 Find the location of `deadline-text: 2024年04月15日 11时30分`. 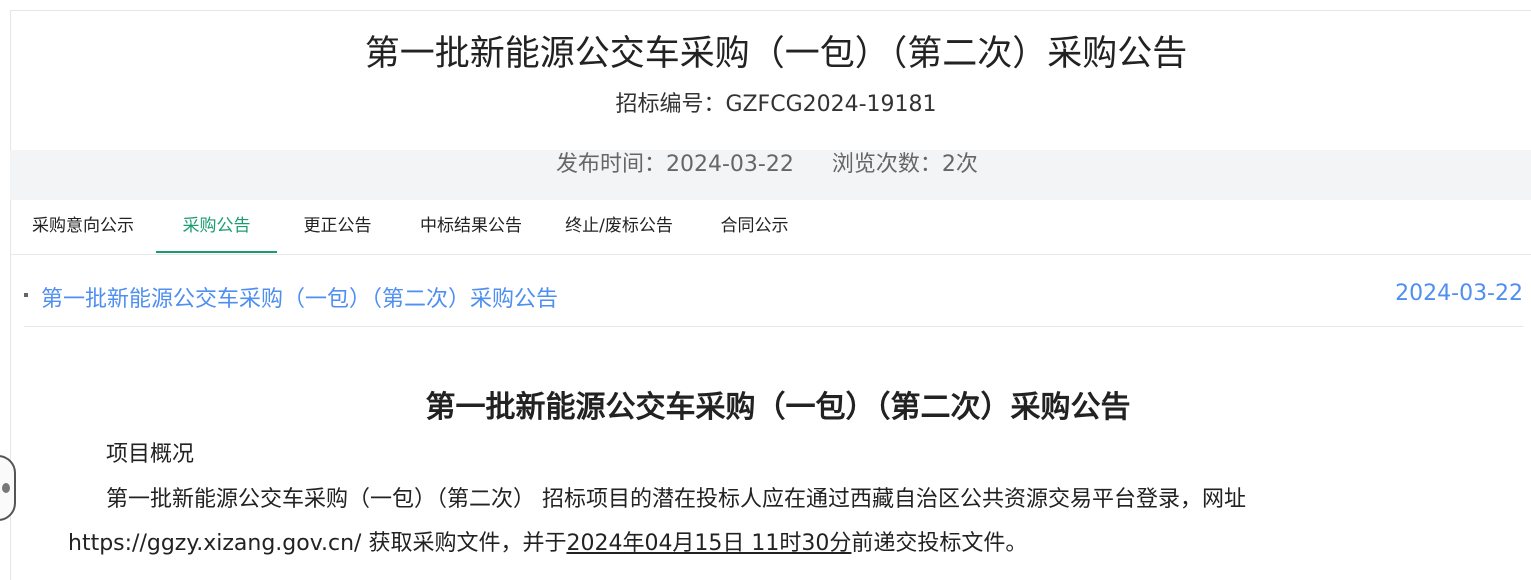

deadline-text: 2024年04月15日 11时30分 is located at coordinates (709, 543).